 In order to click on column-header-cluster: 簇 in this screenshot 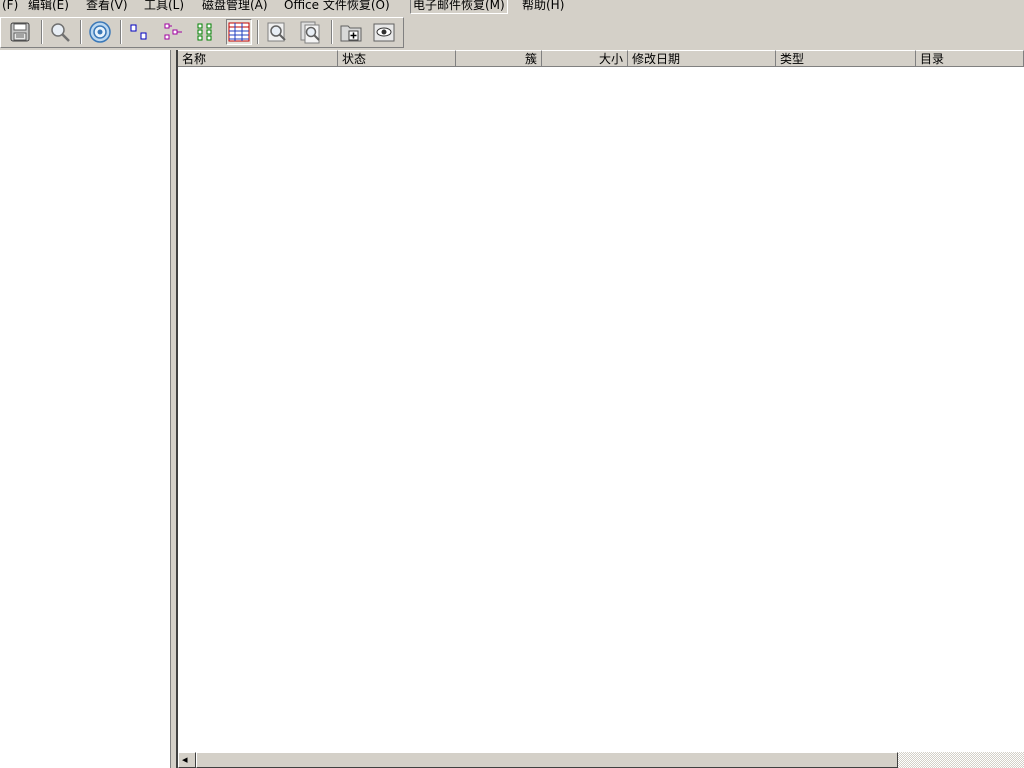, I will do `click(499, 58)`.